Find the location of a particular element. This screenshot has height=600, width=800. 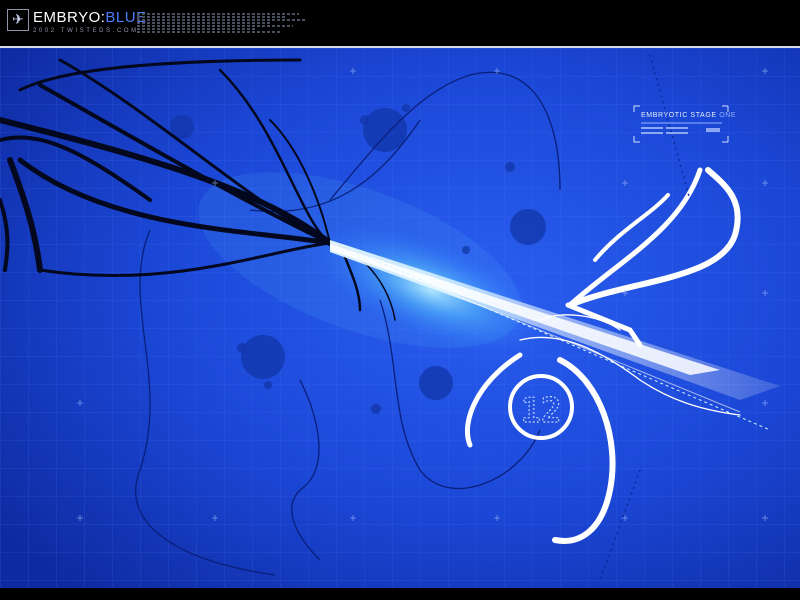

stage-label: EMBRYOTIC STAGE ONE is located at coordinates (688, 115).